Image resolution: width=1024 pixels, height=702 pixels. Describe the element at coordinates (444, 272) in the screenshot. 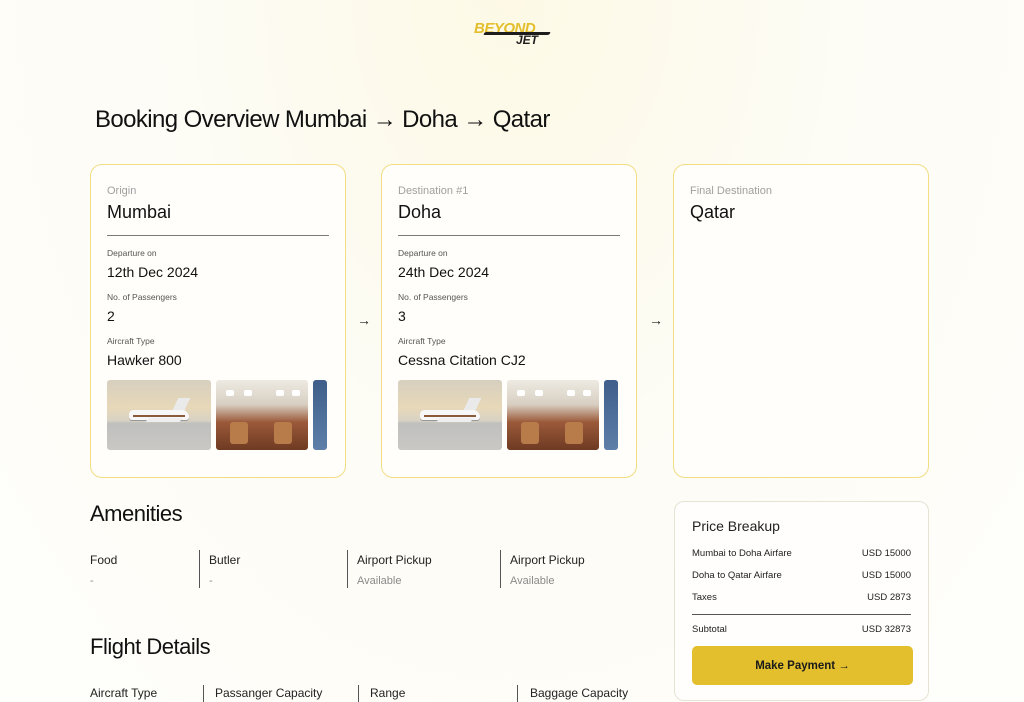

I see `departure-date: 24th Dec 2024` at that location.